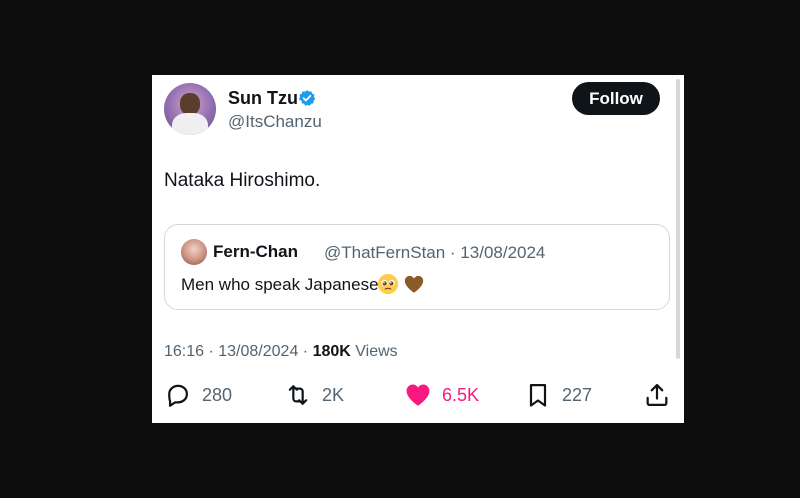 The width and height of the screenshot is (800, 498). I want to click on author-name: Sun Tzu, so click(263, 98).